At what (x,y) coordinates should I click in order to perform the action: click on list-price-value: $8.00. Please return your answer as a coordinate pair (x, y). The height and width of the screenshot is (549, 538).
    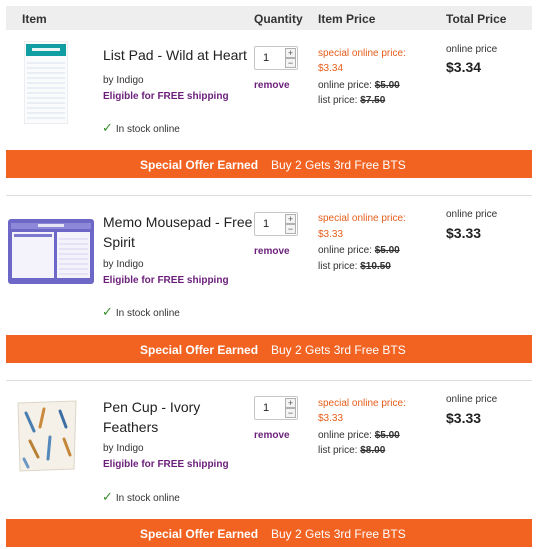
    Looking at the image, I should click on (373, 450).